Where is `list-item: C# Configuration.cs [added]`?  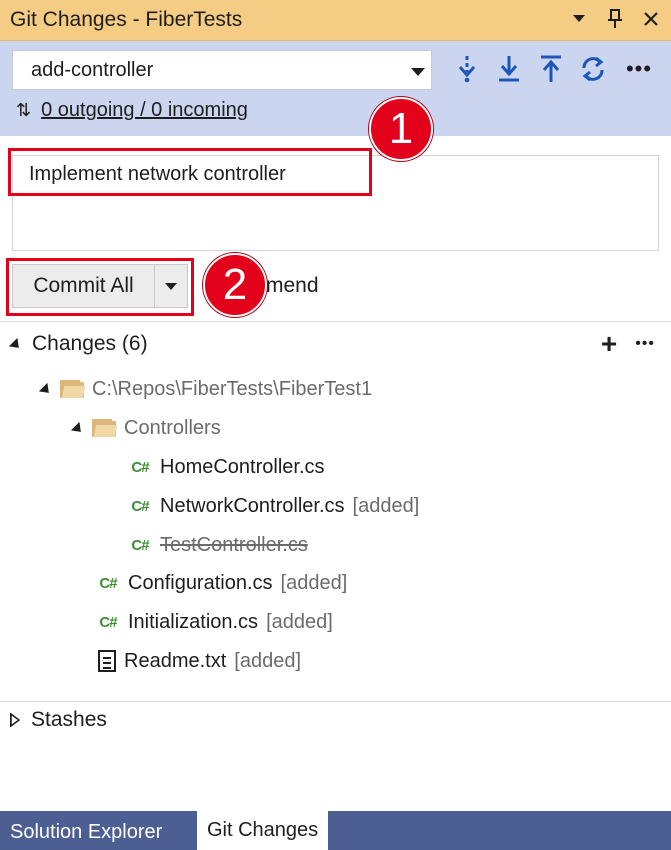
list-item: C# Configuration.cs [added] is located at coordinates (221, 583).